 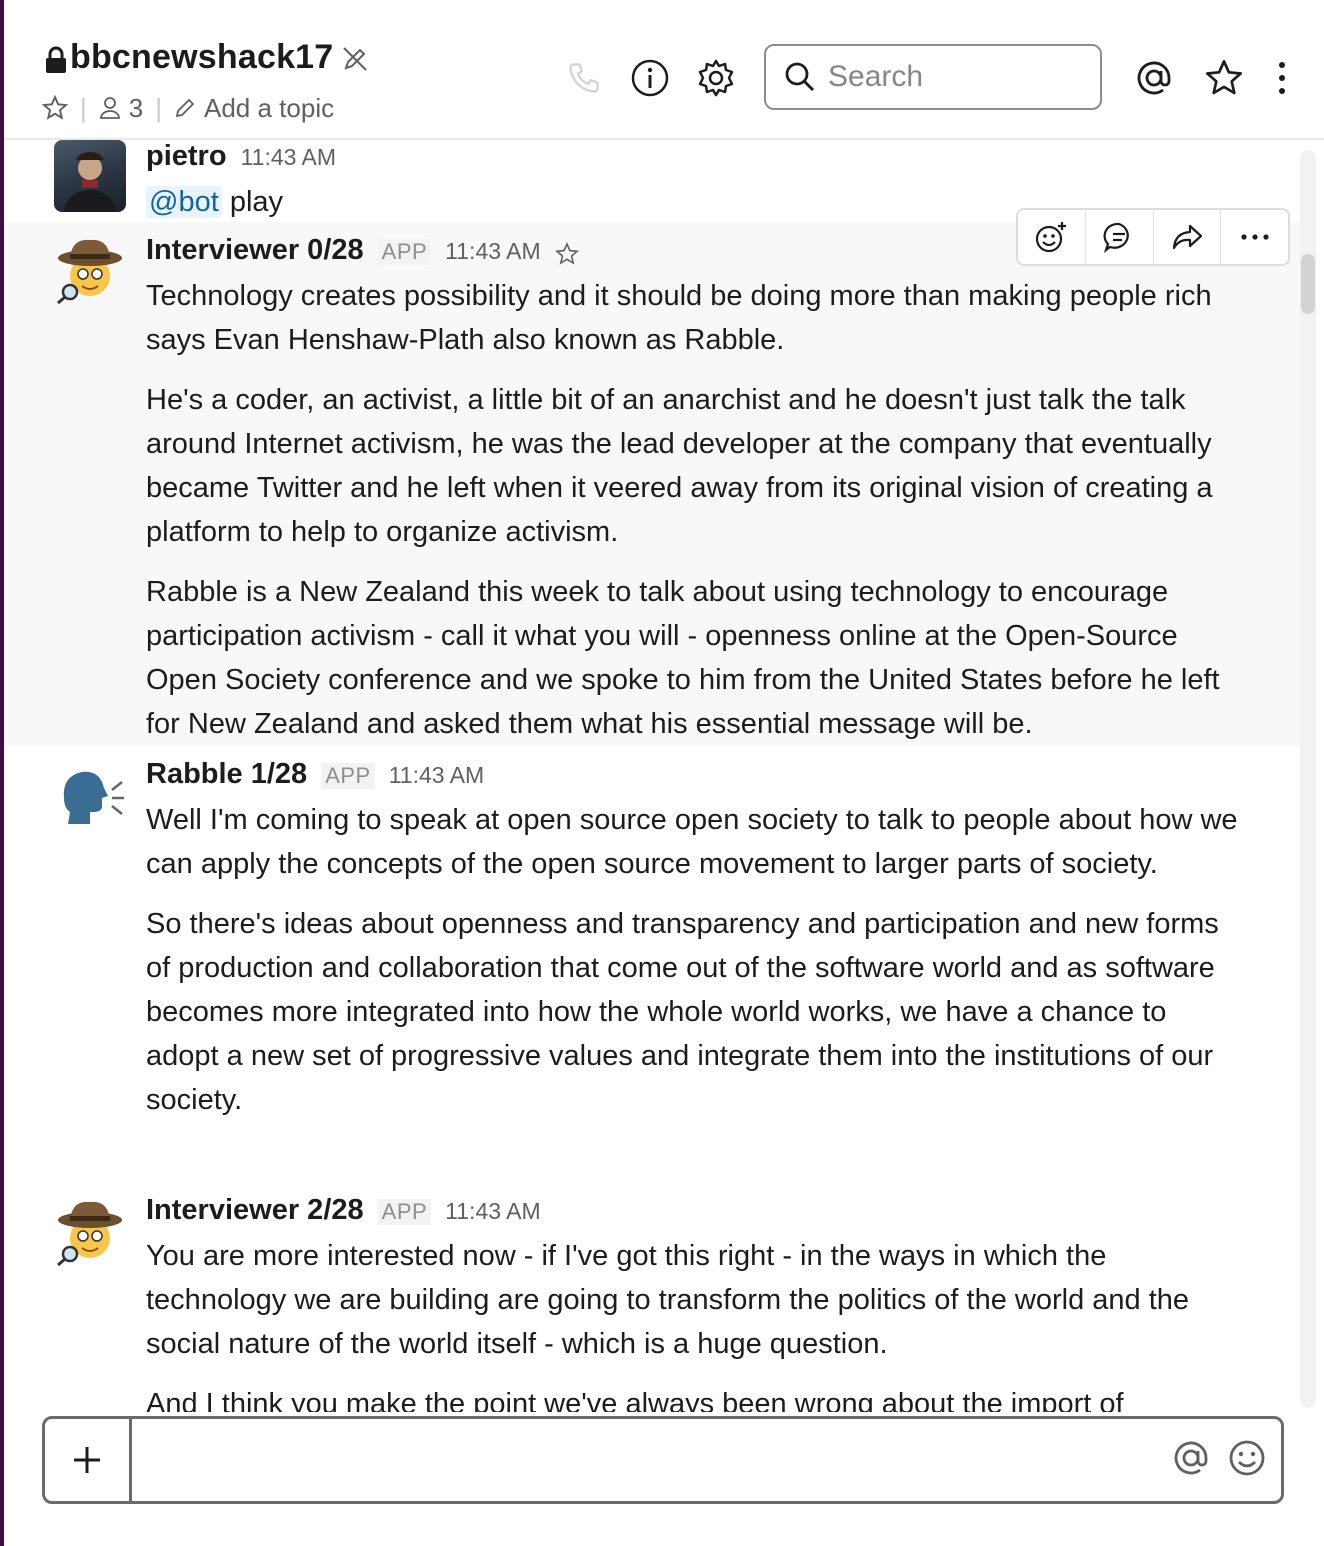 What do you see at coordinates (186, 156) in the screenshot?
I see `message-author: pietro` at bounding box center [186, 156].